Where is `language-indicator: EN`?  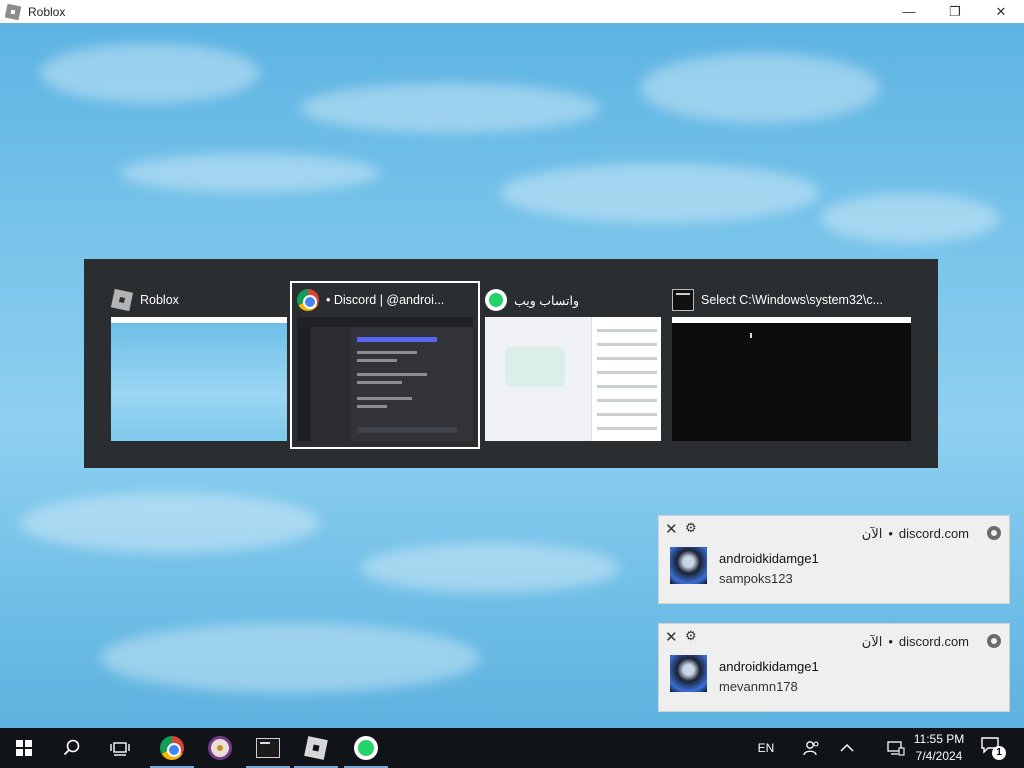
language-indicator: EN is located at coordinates (766, 748).